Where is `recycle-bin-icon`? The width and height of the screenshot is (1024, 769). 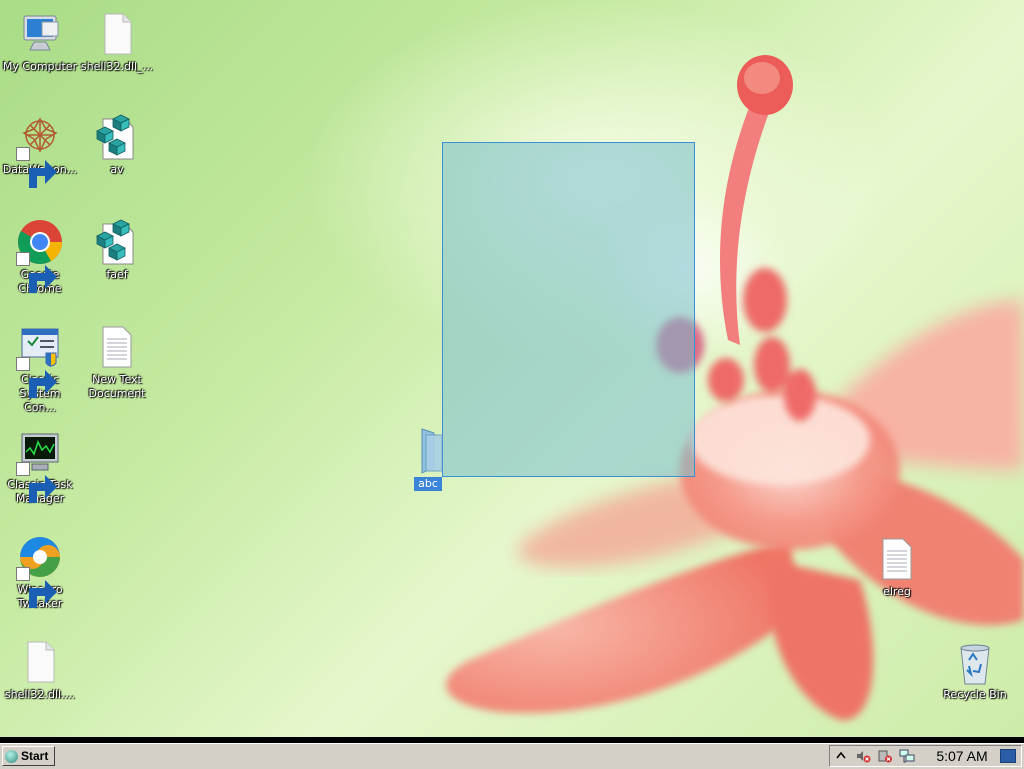
recycle-bin-icon is located at coordinates (975, 662).